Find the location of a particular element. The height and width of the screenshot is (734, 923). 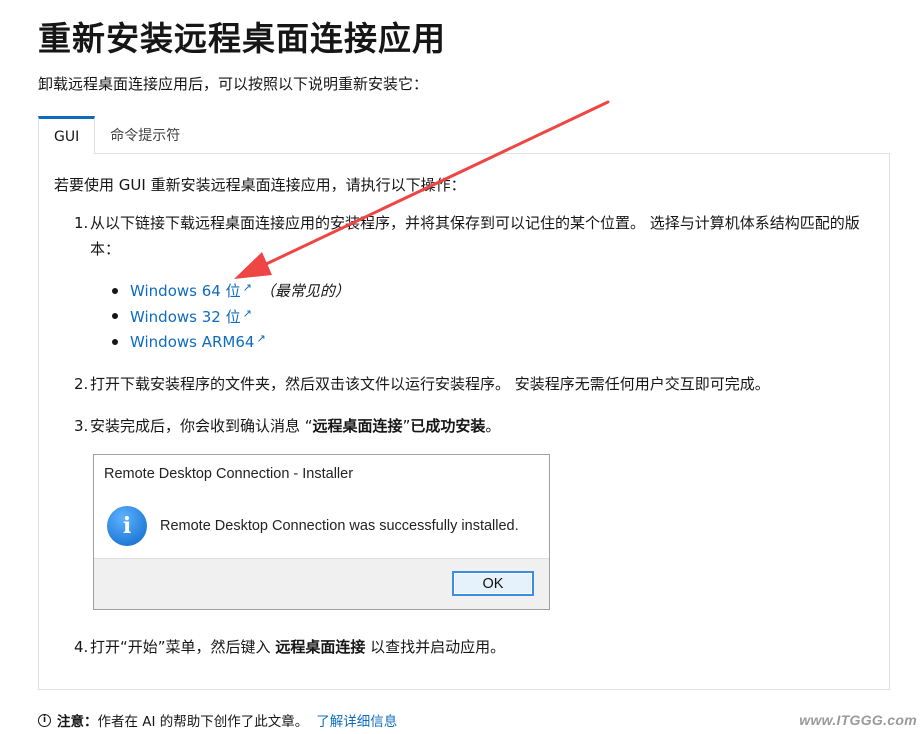

info-icon: i is located at coordinates (127, 525).